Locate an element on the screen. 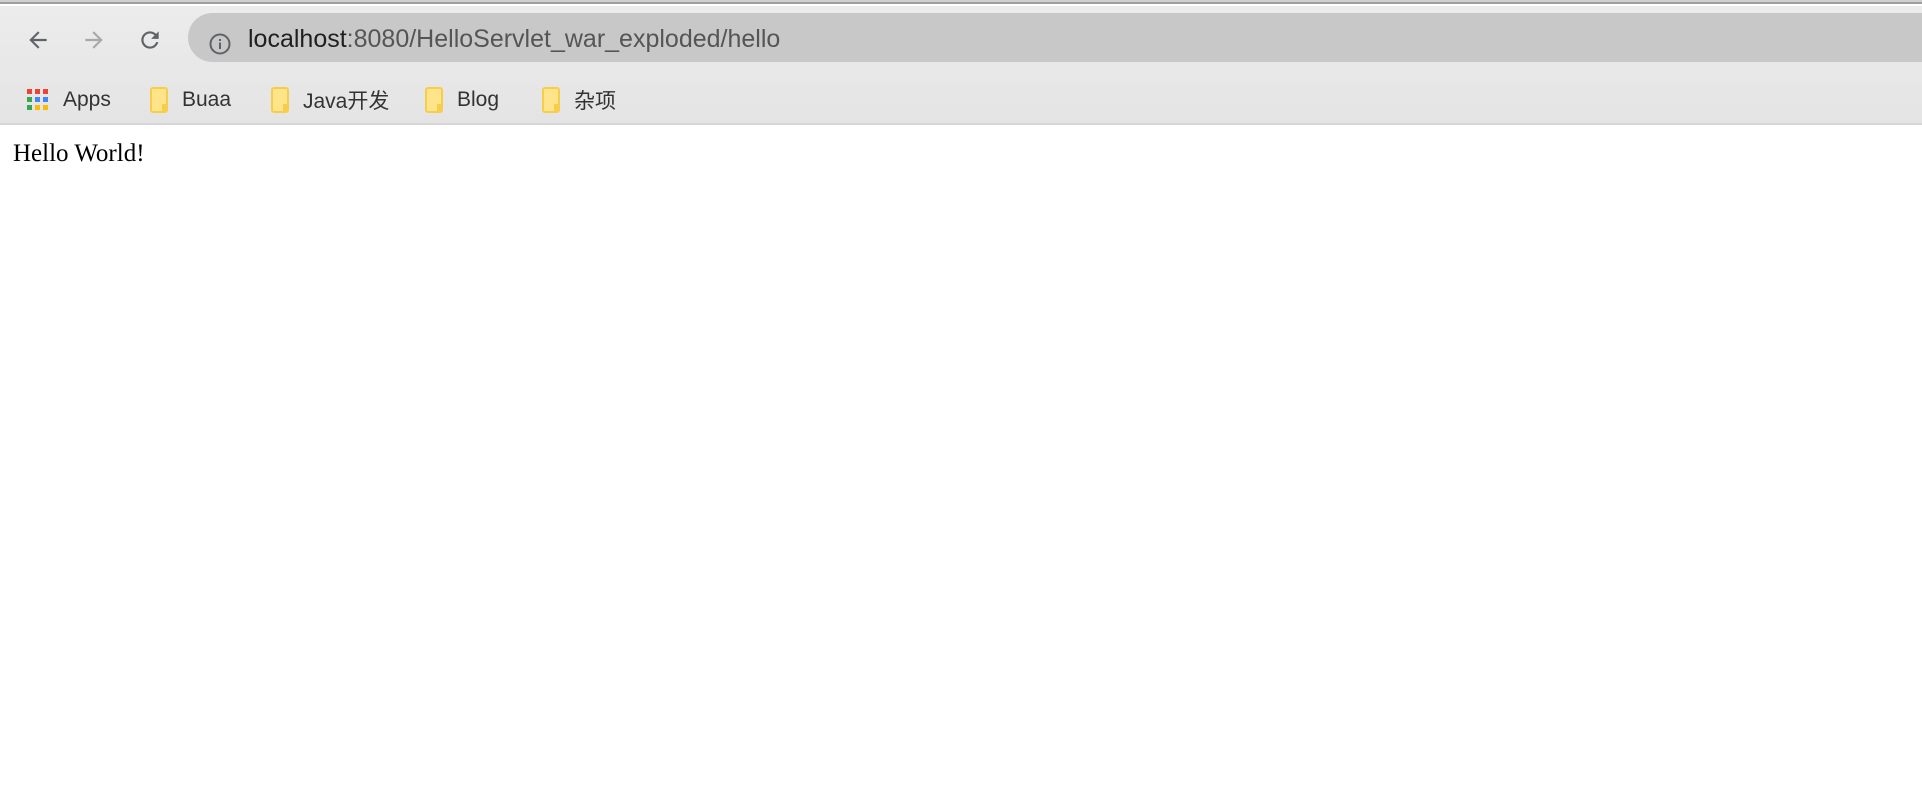 The width and height of the screenshot is (1922, 808). bookmark-blog: Blog is located at coordinates (462, 100).